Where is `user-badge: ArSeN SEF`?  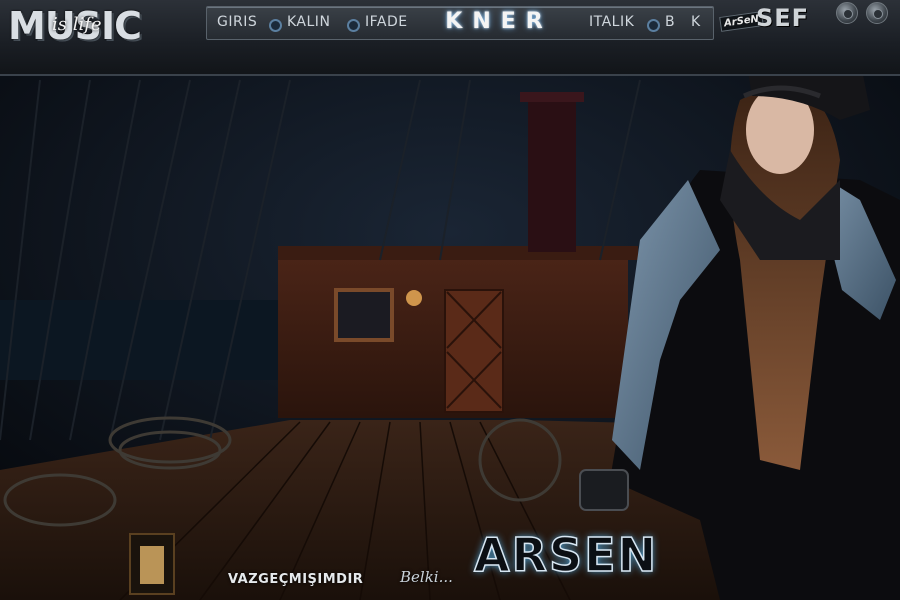
user-badge: ArSeN SEF is located at coordinates (768, 19).